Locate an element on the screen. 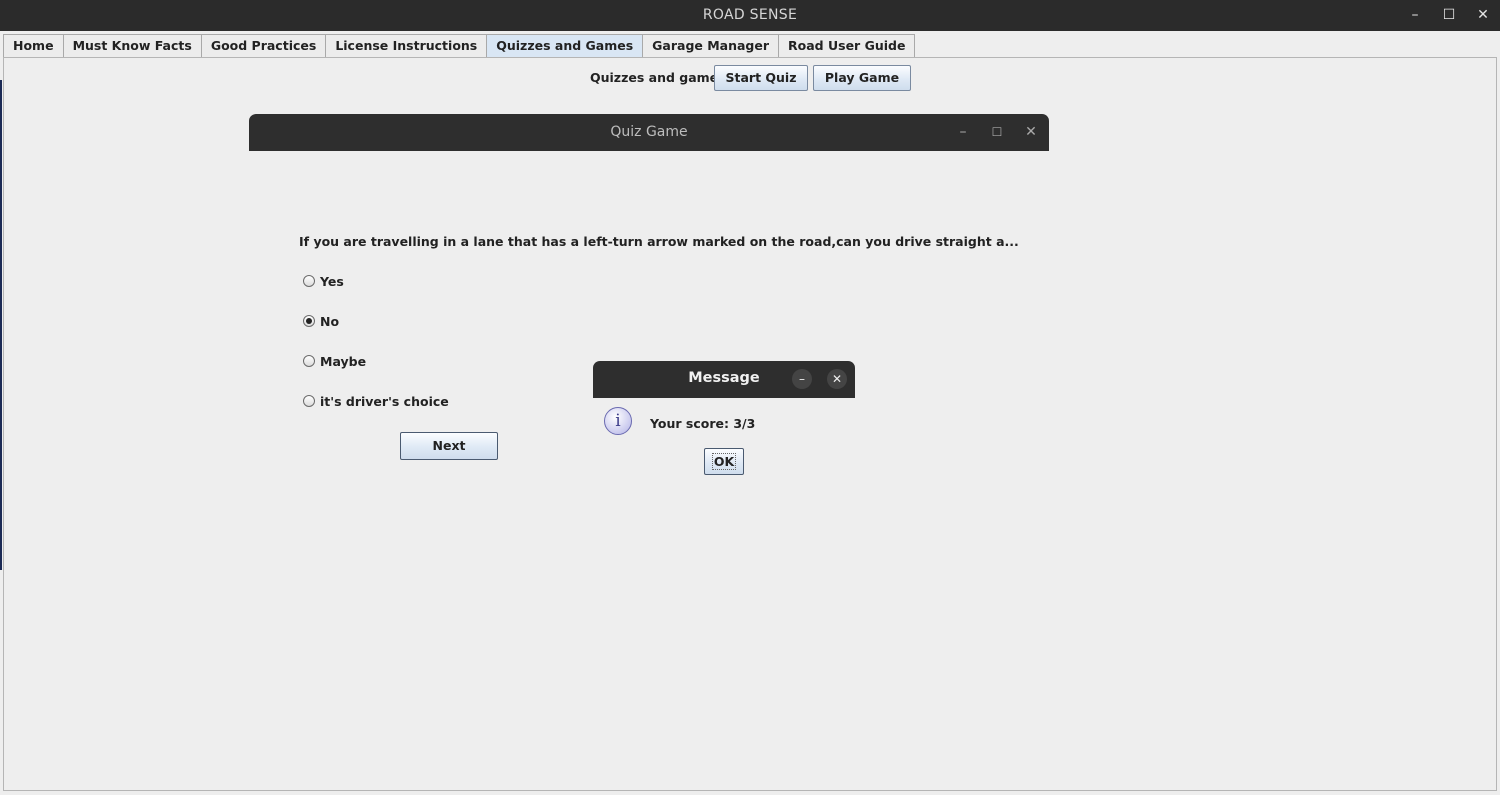 The height and width of the screenshot is (795, 1500). dialog-minimize-icon: – is located at coordinates (802, 379).